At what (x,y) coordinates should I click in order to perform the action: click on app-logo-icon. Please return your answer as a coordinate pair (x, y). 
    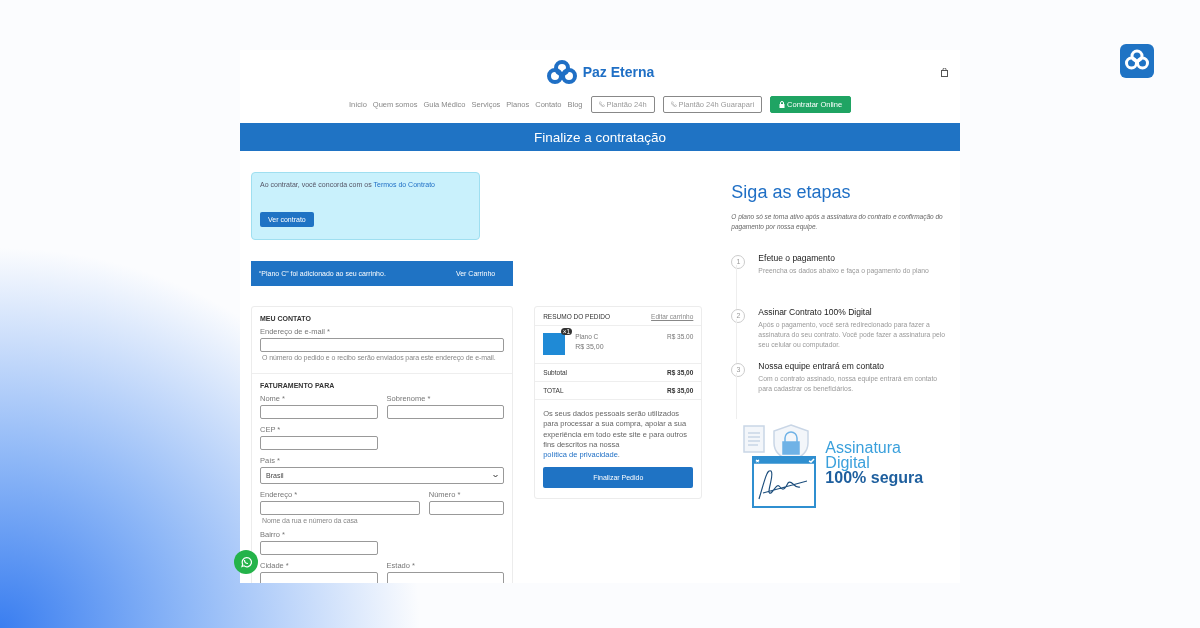
    Looking at the image, I should click on (1137, 61).